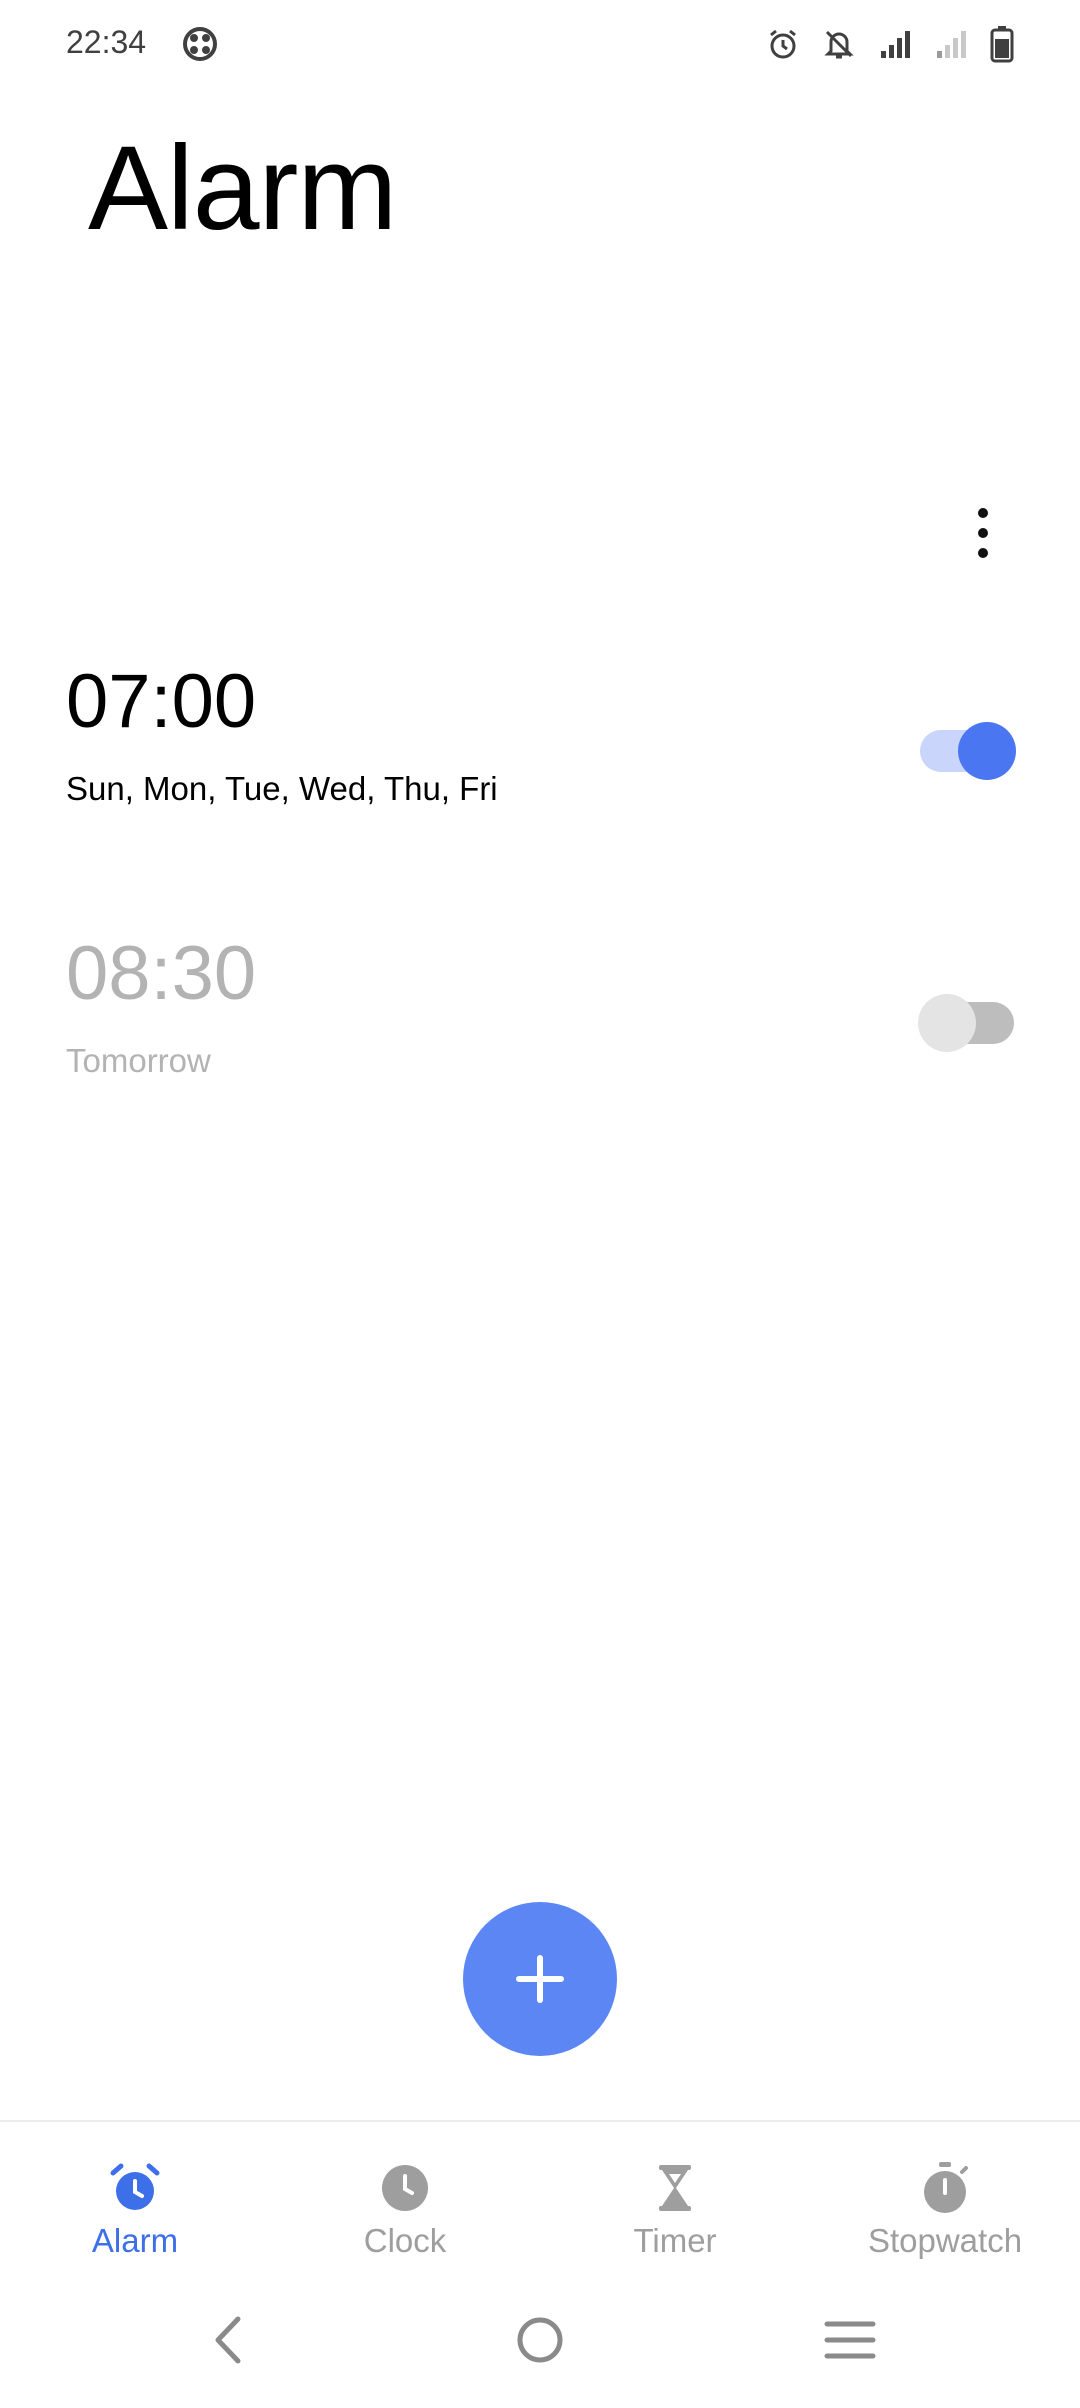 The width and height of the screenshot is (1080, 2408). I want to click on home-icon, so click(540, 2340).